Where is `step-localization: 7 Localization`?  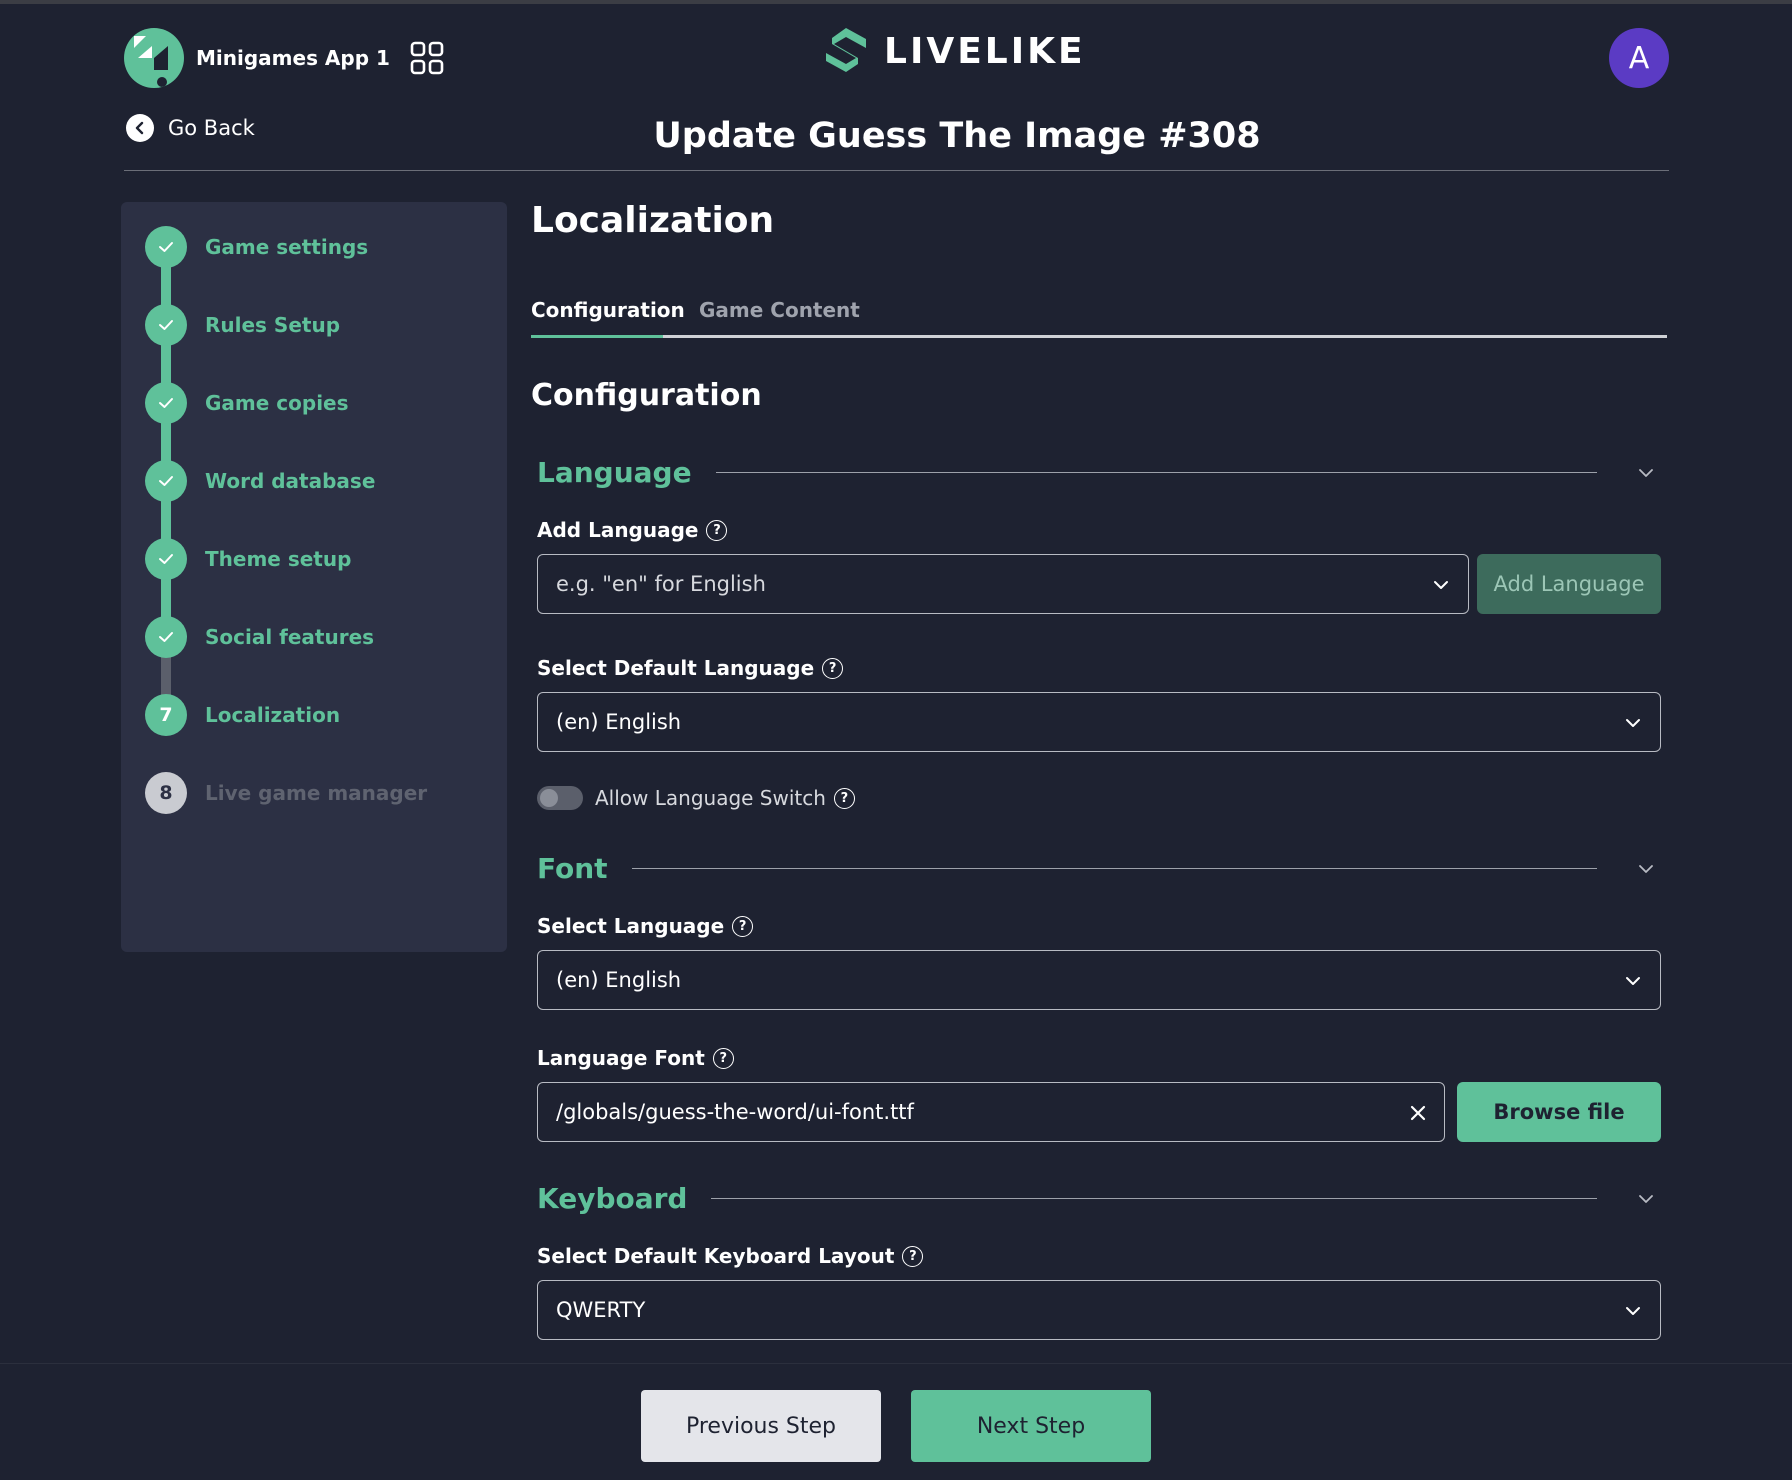
step-localization: 7 Localization is located at coordinates (242, 715).